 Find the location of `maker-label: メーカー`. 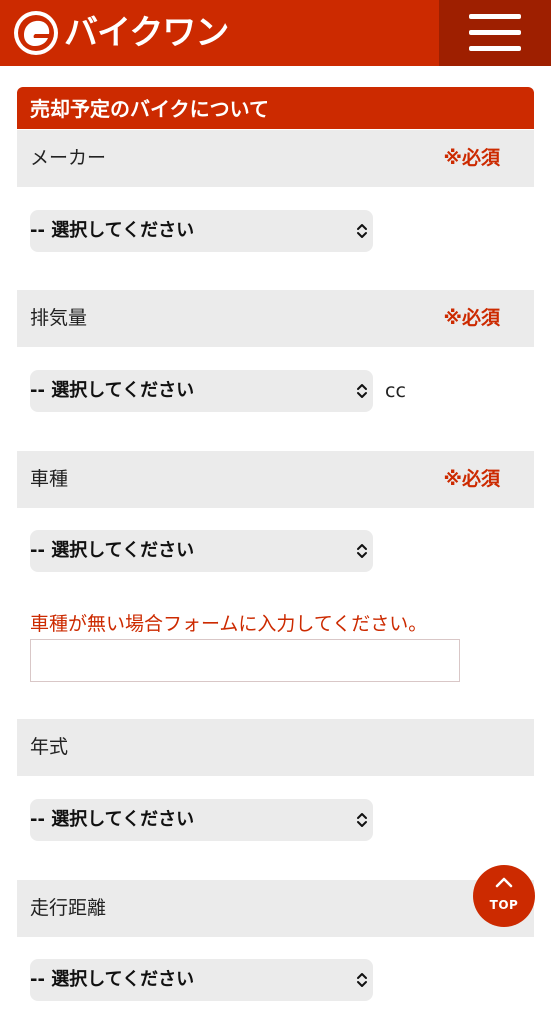

maker-label: メーカー is located at coordinates (68, 158).